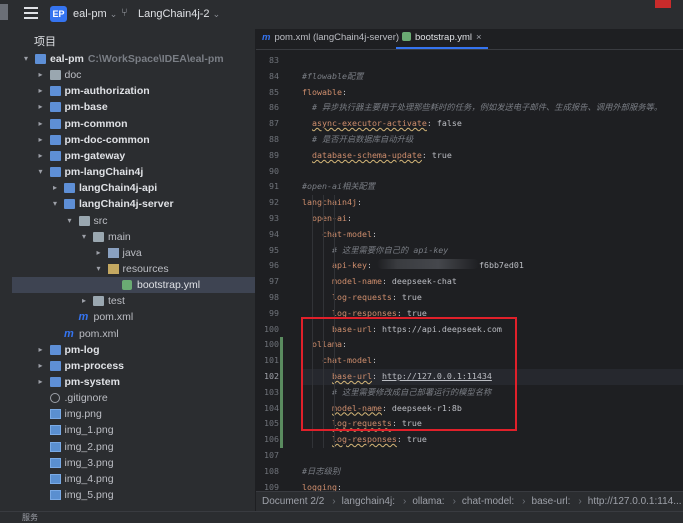 The image size is (683, 523). I want to click on tree-item: ▸ doc, so click(133, 75).